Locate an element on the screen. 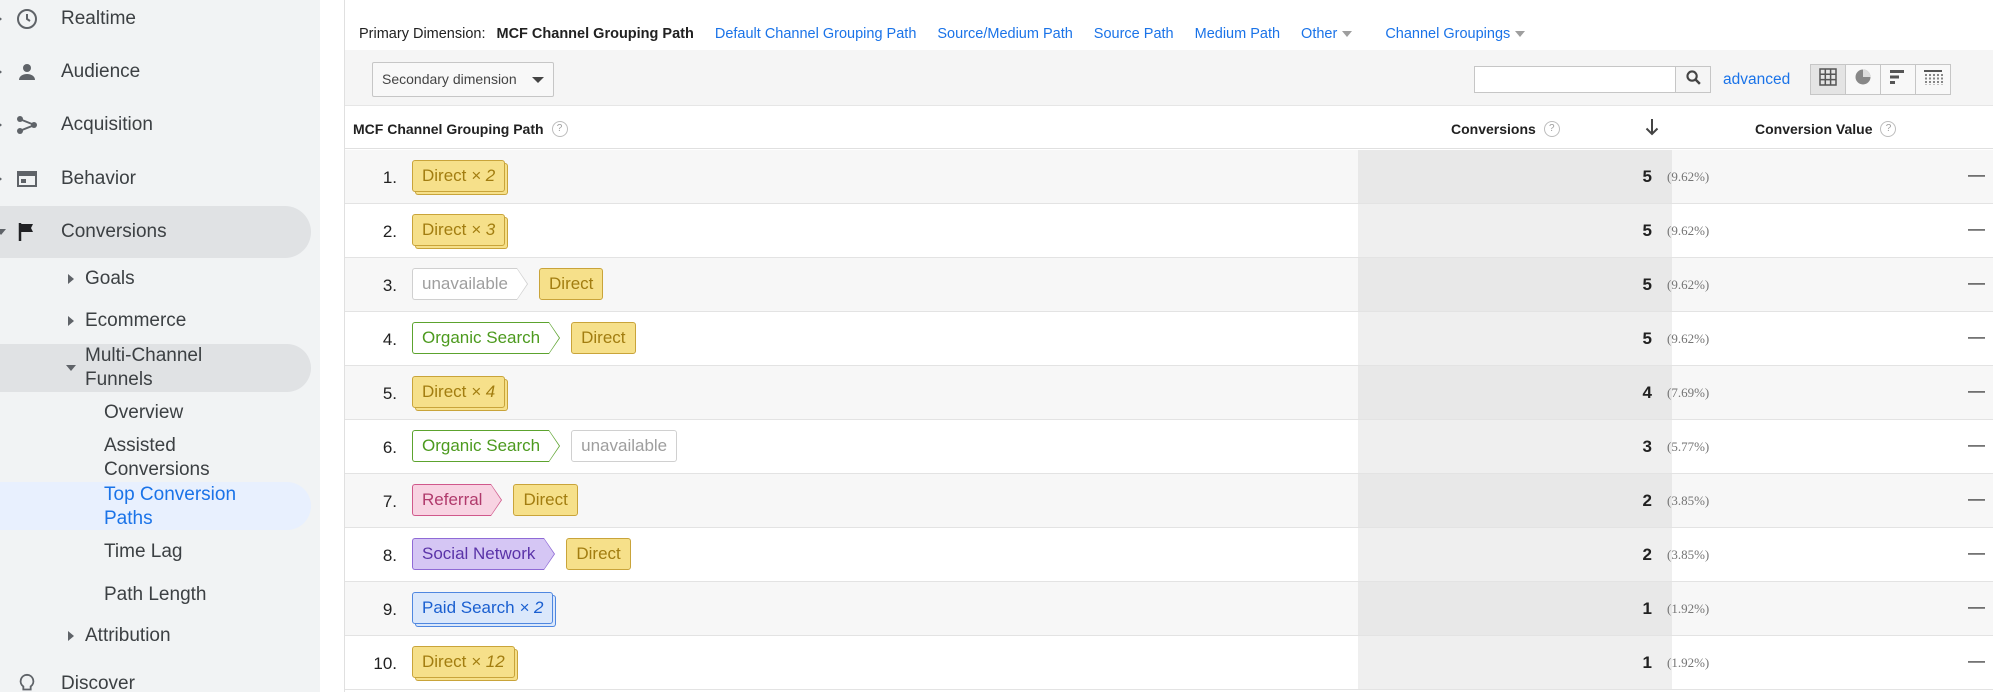  channel-chip-direct: Direct × 4 is located at coordinates (459, 392).